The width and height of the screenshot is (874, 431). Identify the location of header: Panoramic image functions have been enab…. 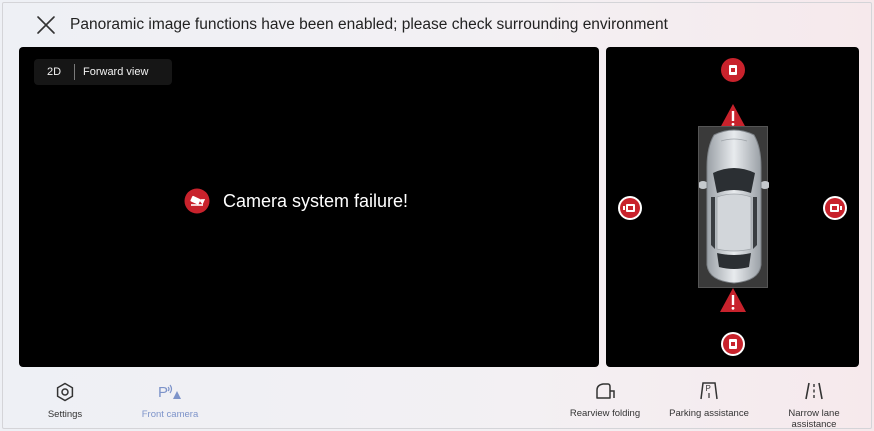
(437, 24).